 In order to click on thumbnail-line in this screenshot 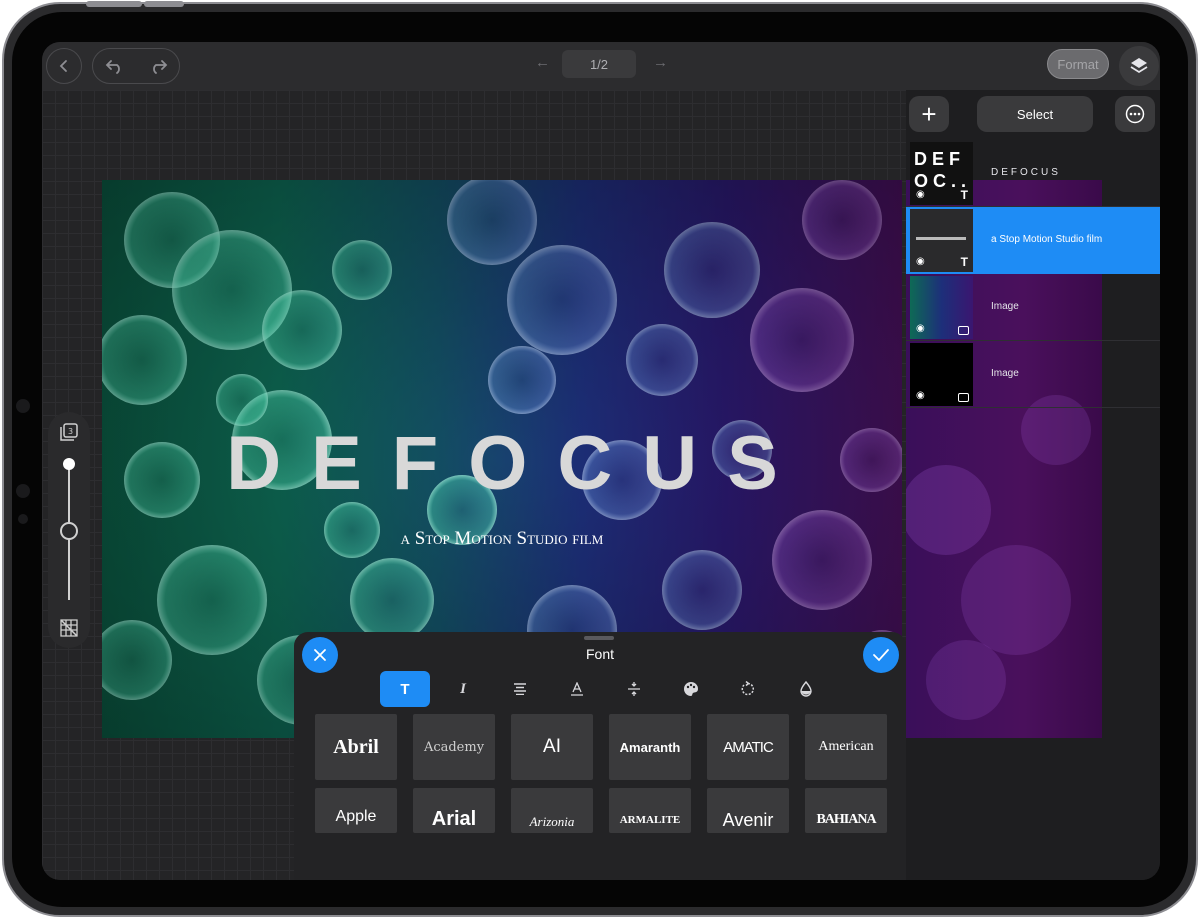, I will do `click(941, 238)`.